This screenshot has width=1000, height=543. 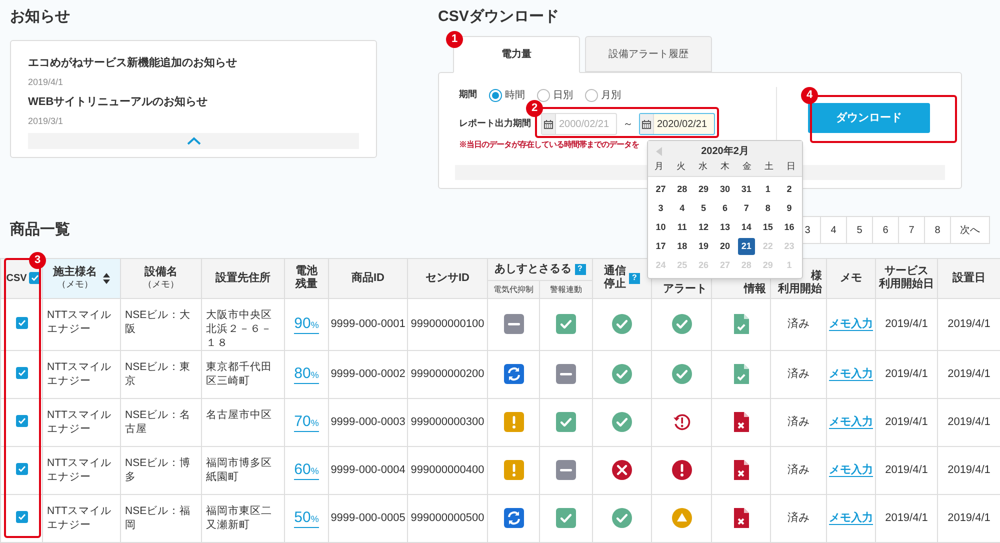 I want to click on column-header: 利用開始日, so click(x=906, y=285).